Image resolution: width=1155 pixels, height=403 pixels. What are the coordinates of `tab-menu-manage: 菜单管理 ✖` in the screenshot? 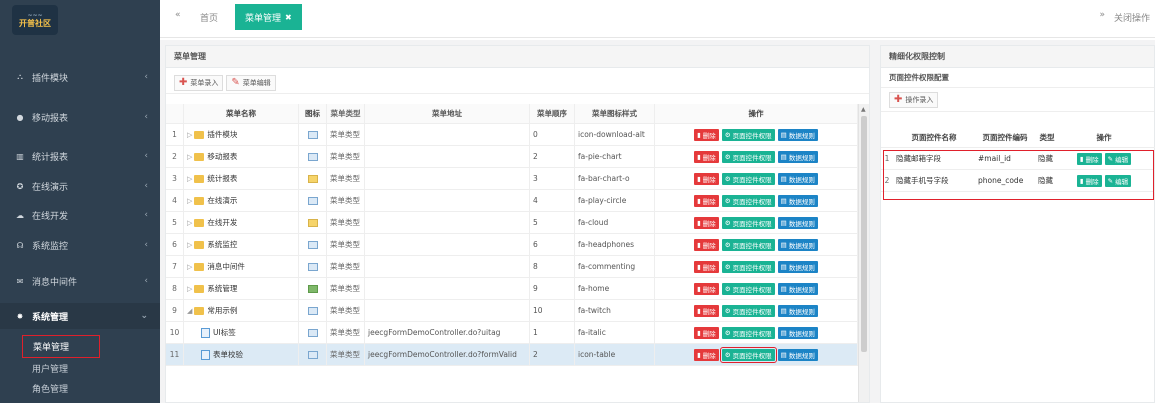 It's located at (268, 17).